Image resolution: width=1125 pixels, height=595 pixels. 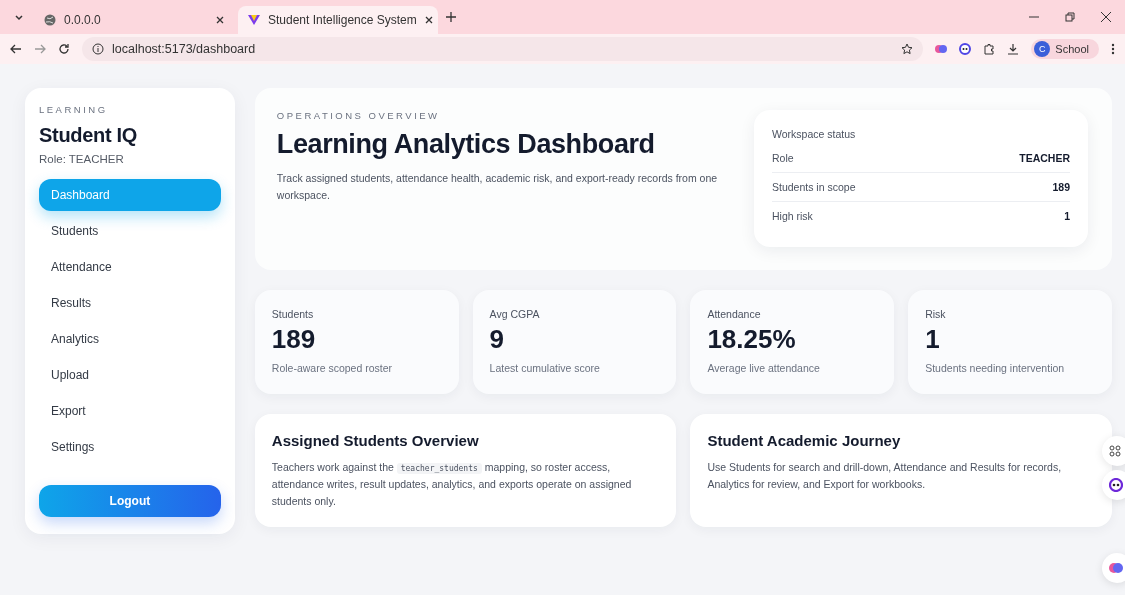 What do you see at coordinates (16, 49) in the screenshot?
I see `back-icon` at bounding box center [16, 49].